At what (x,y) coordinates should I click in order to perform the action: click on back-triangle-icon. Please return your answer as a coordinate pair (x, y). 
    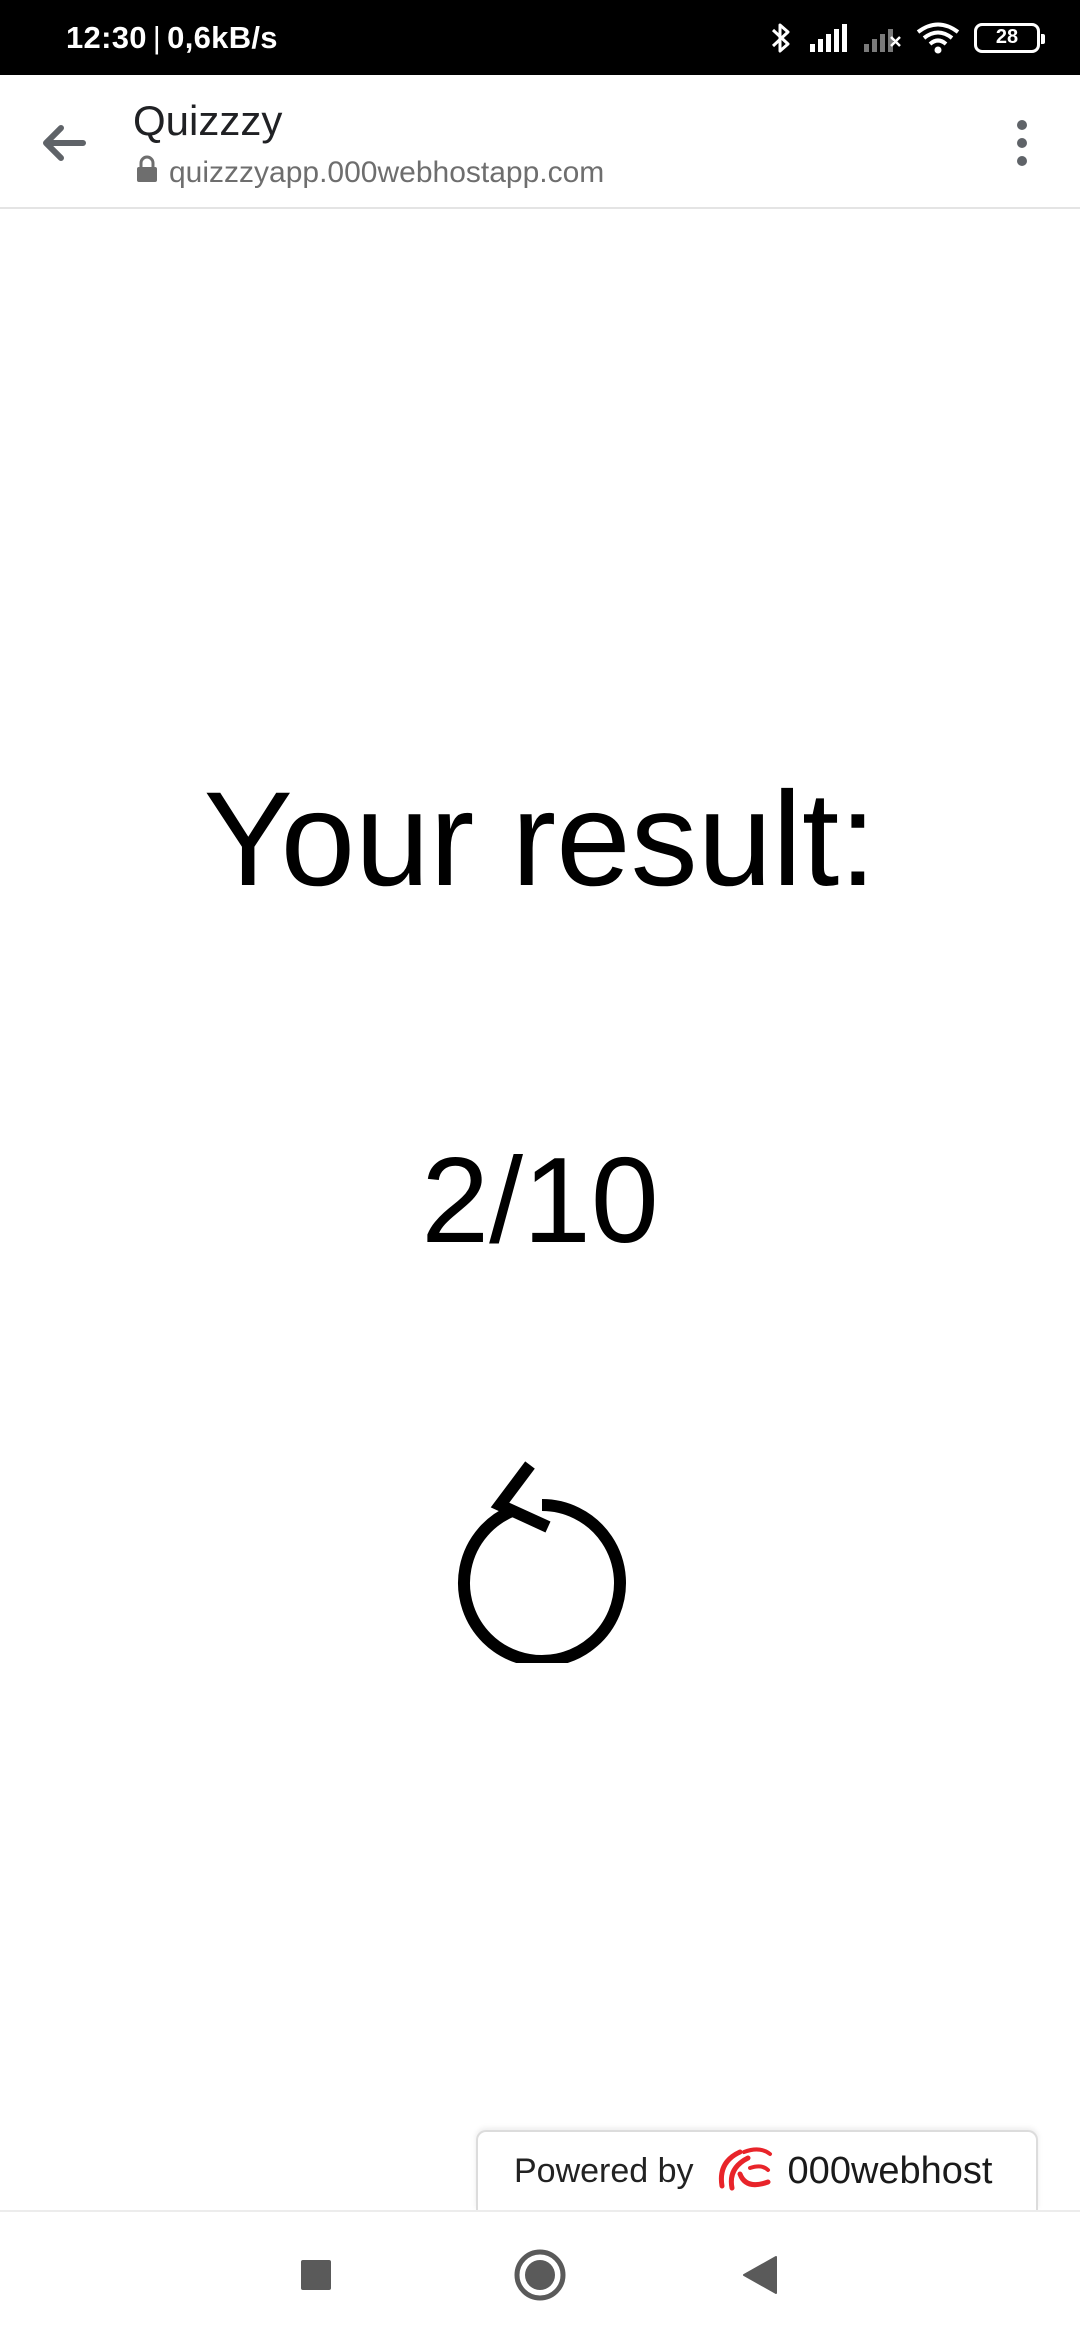
    Looking at the image, I should click on (760, 2277).